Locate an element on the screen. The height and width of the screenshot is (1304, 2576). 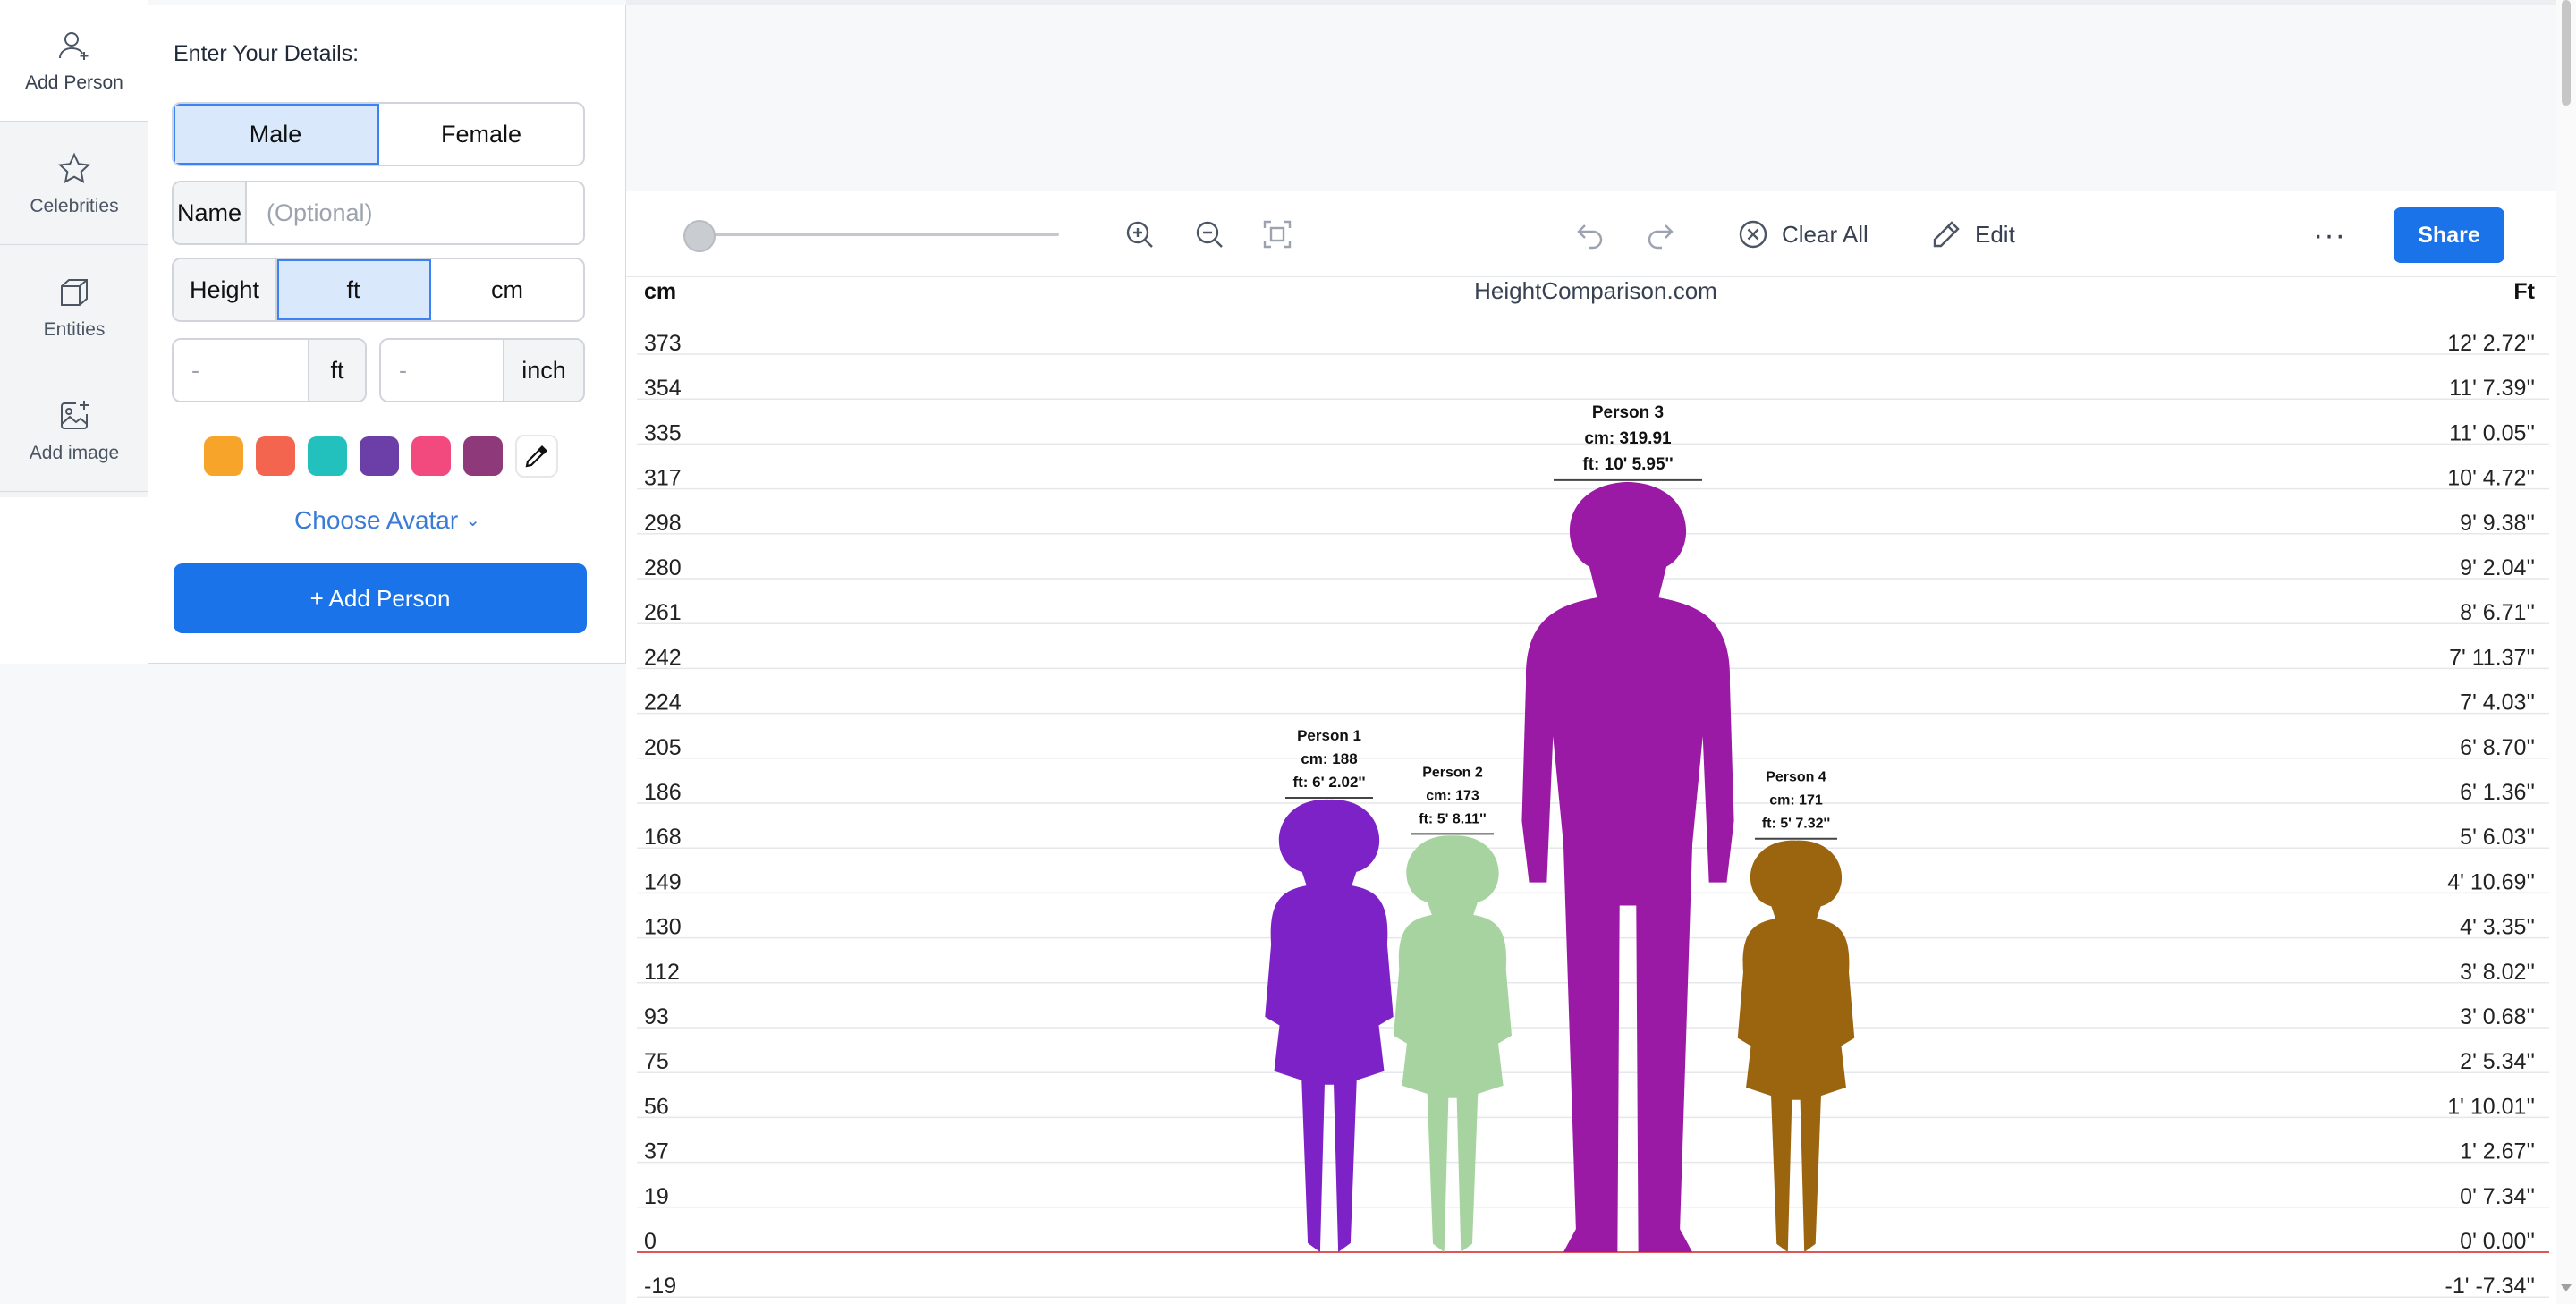
redo-button is located at coordinates (1660, 234).